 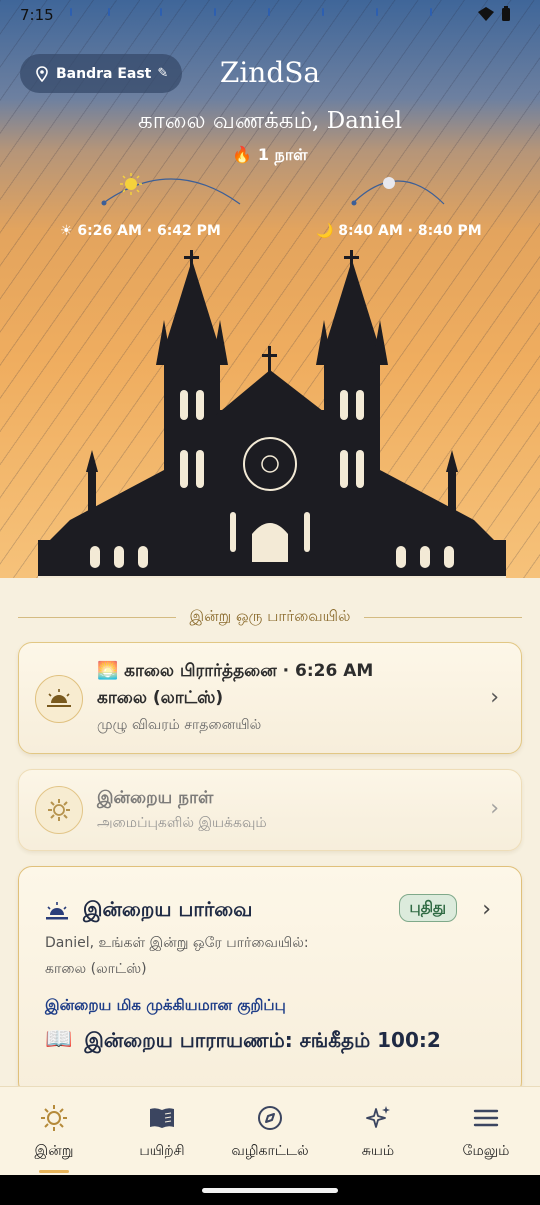 I want to click on reading-text: இன்றைய பாராயணம்: சங்கீதம் 100:2, so click(x=262, y=1040).